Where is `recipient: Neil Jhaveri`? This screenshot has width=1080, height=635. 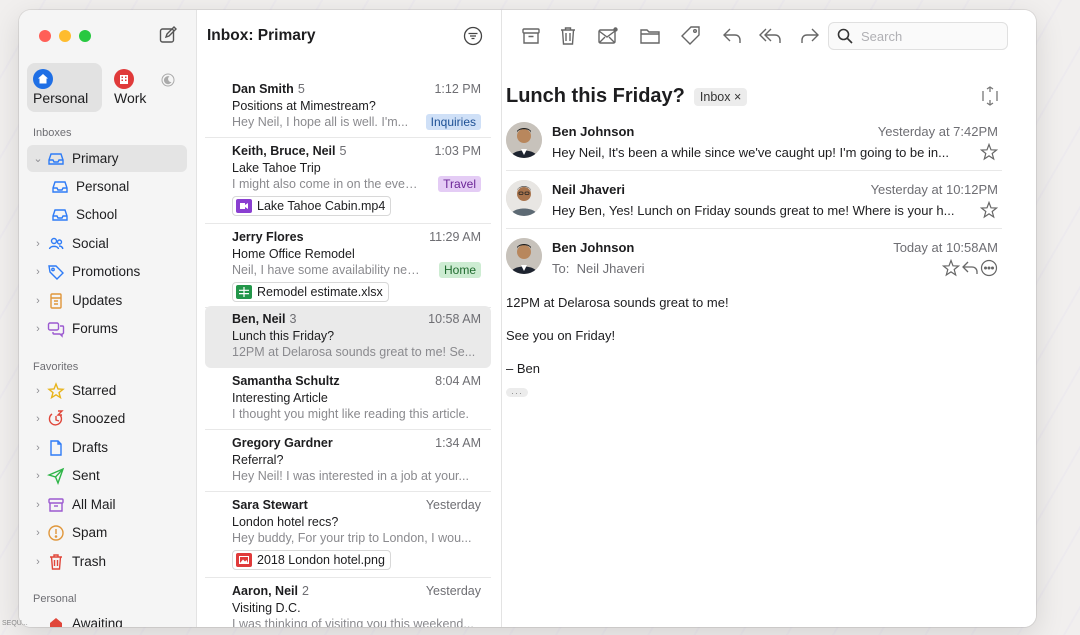 recipient: Neil Jhaveri is located at coordinates (611, 268).